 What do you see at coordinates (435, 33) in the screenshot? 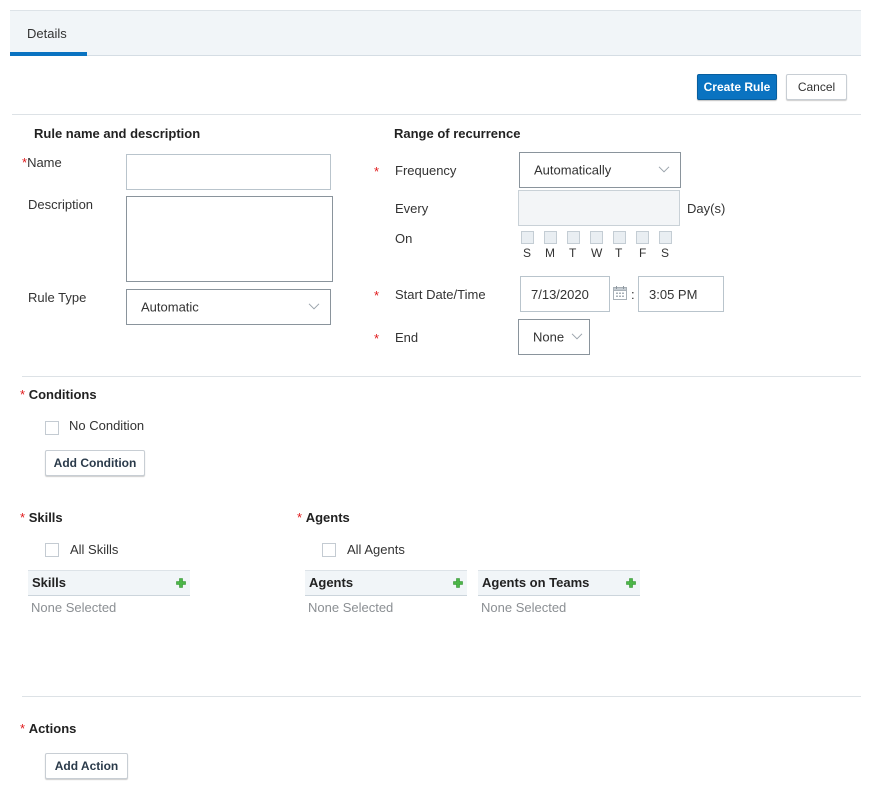
I see `tab-bar: Details` at bounding box center [435, 33].